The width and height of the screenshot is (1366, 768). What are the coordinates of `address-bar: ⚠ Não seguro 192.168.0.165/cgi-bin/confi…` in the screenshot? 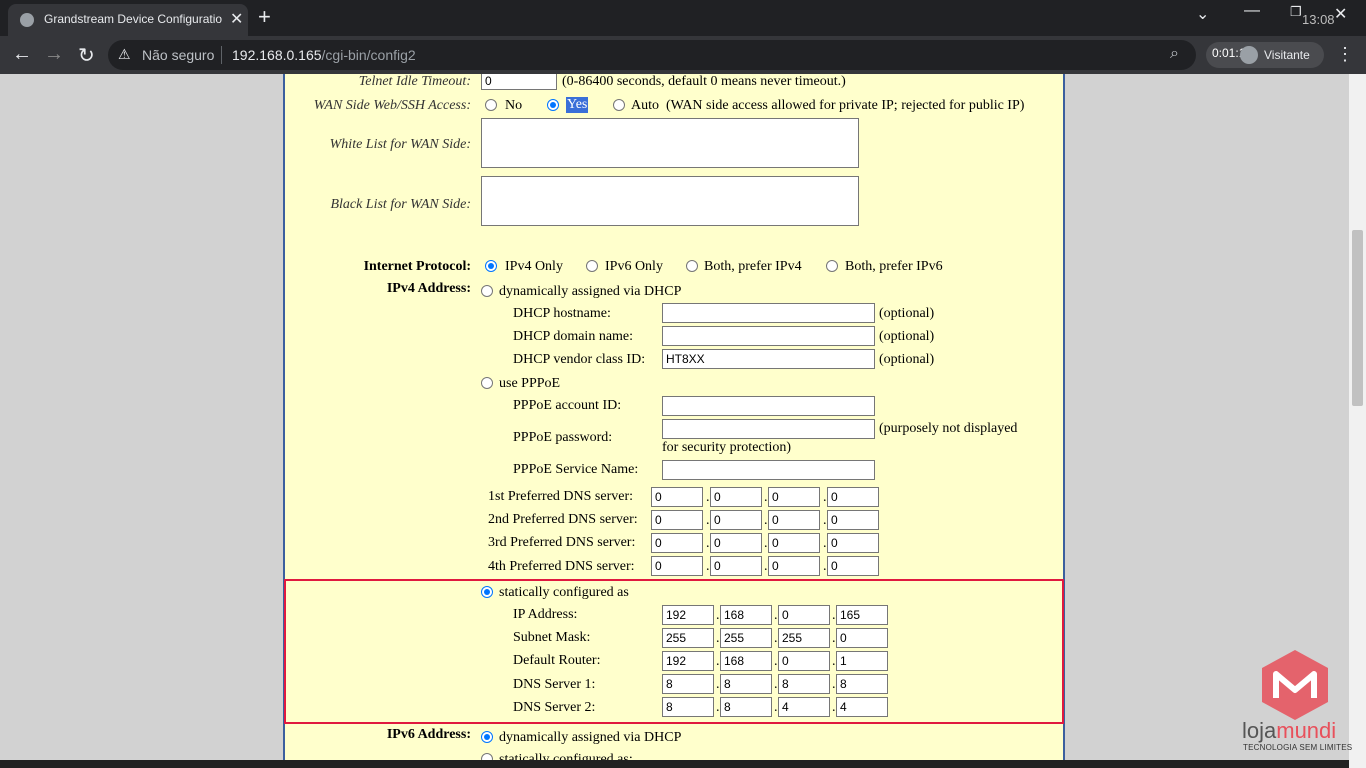 It's located at (652, 55).